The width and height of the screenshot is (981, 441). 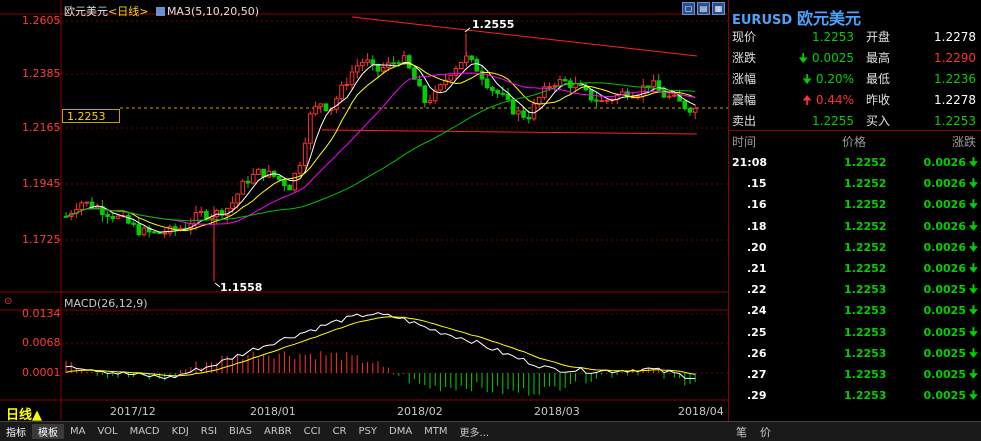 I want to click on trade-row: .16 1.2252 0.0026 🠋, so click(x=855, y=204).